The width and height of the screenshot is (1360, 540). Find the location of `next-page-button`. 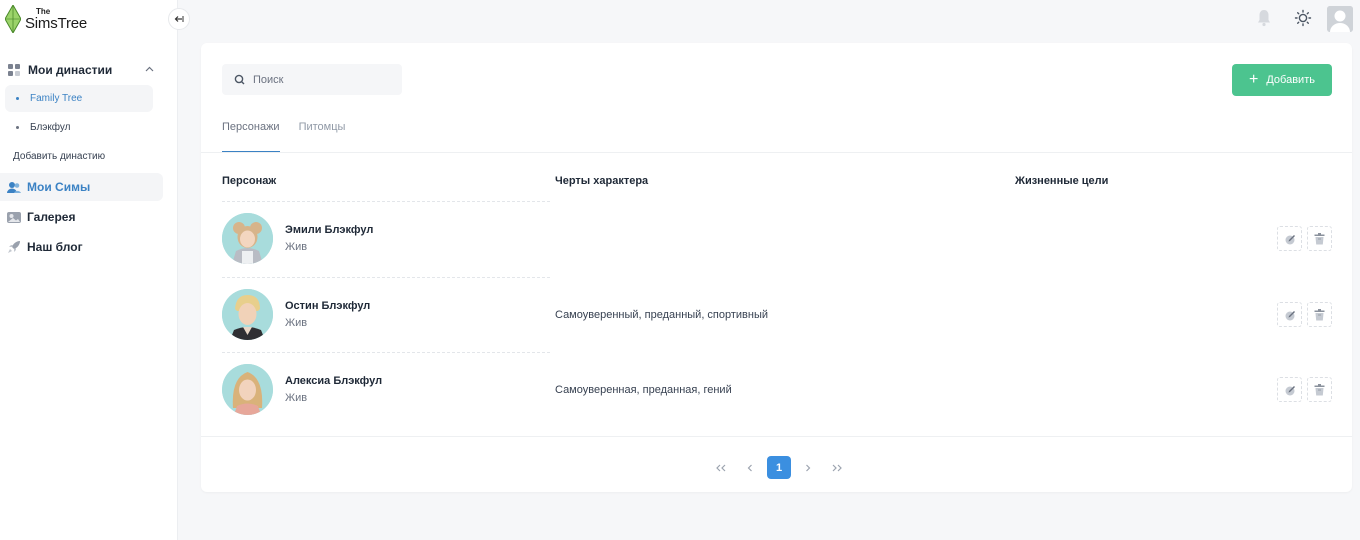

next-page-button is located at coordinates (808, 467).